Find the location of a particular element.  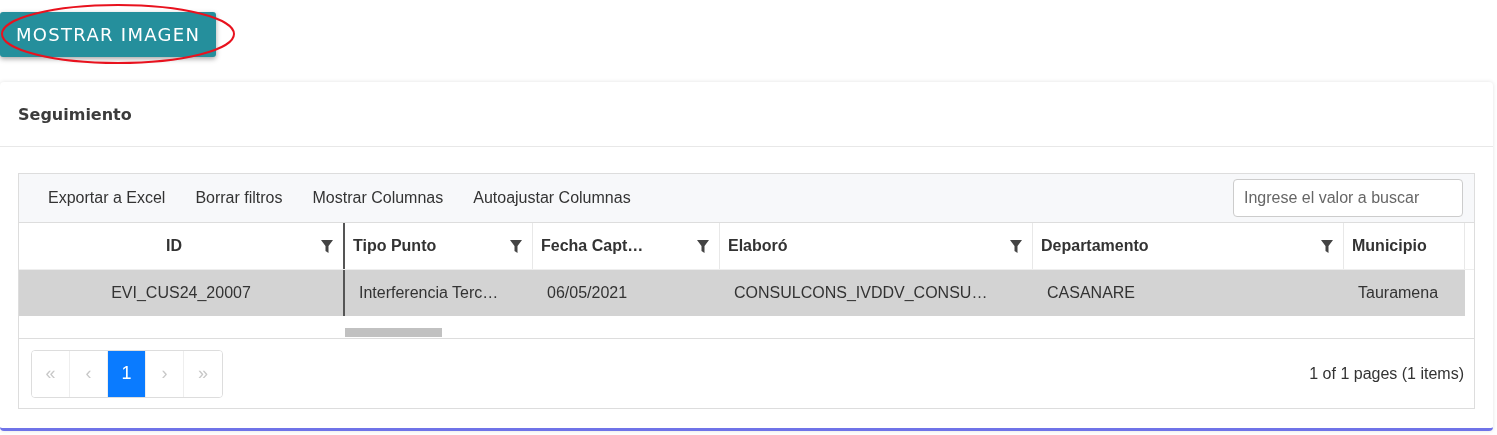

show-image-button: MOSTRAR IMAGEN is located at coordinates (108, 34).